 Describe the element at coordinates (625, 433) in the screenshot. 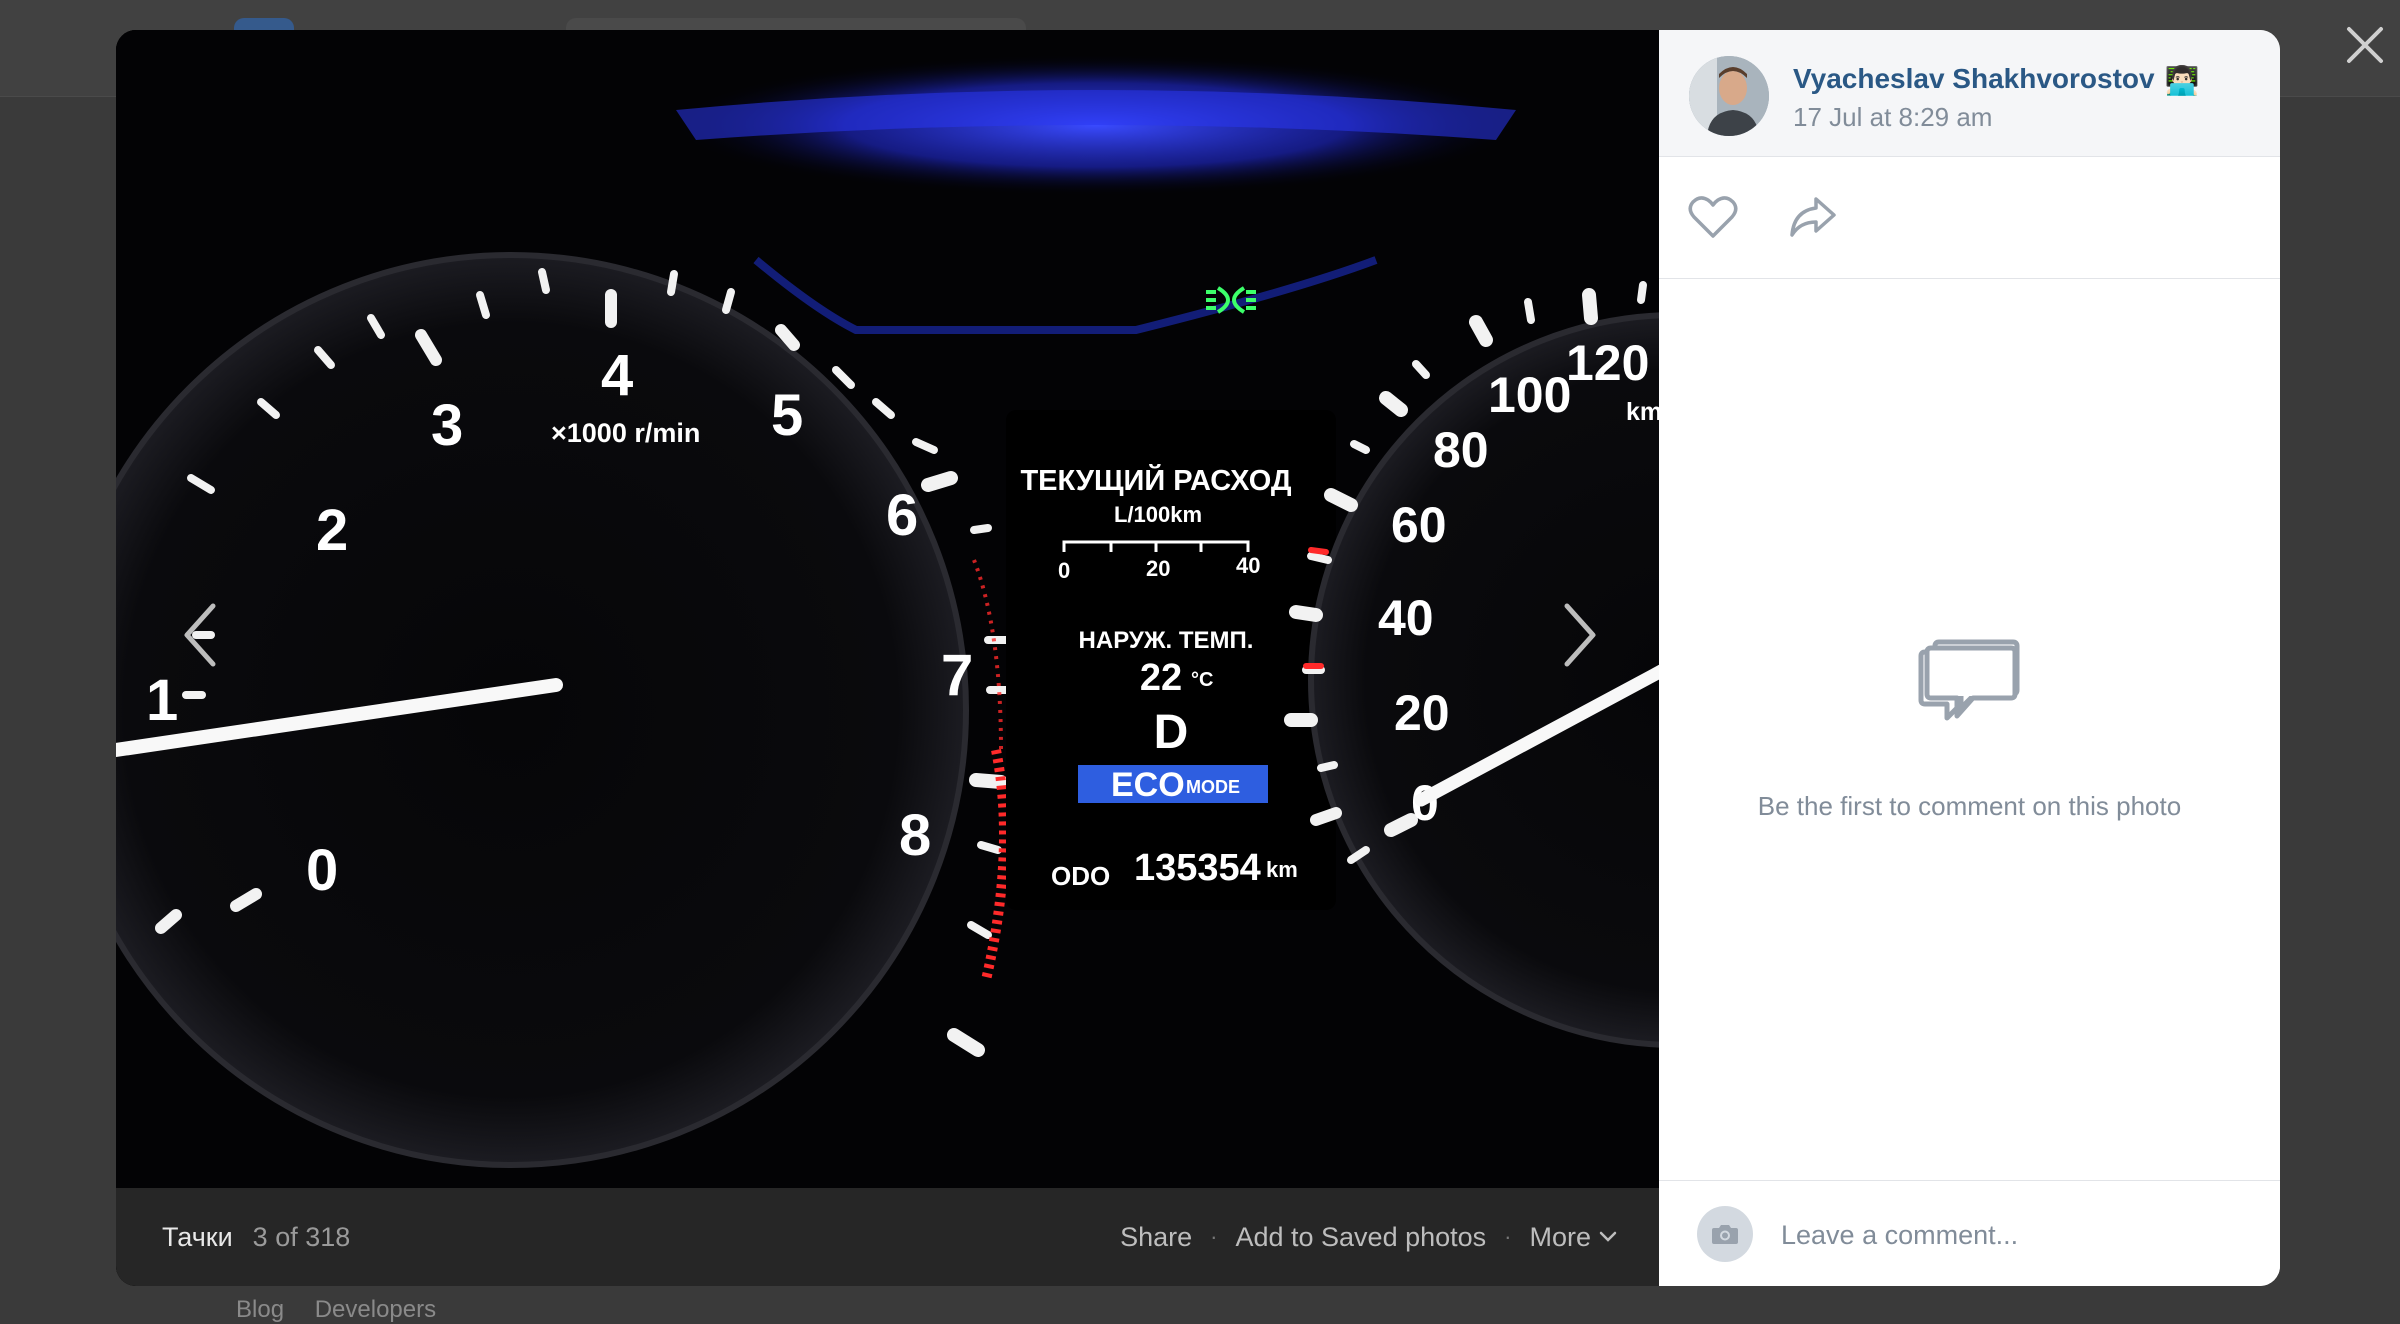

I see `tach-unit: ×1000 r/min` at that location.